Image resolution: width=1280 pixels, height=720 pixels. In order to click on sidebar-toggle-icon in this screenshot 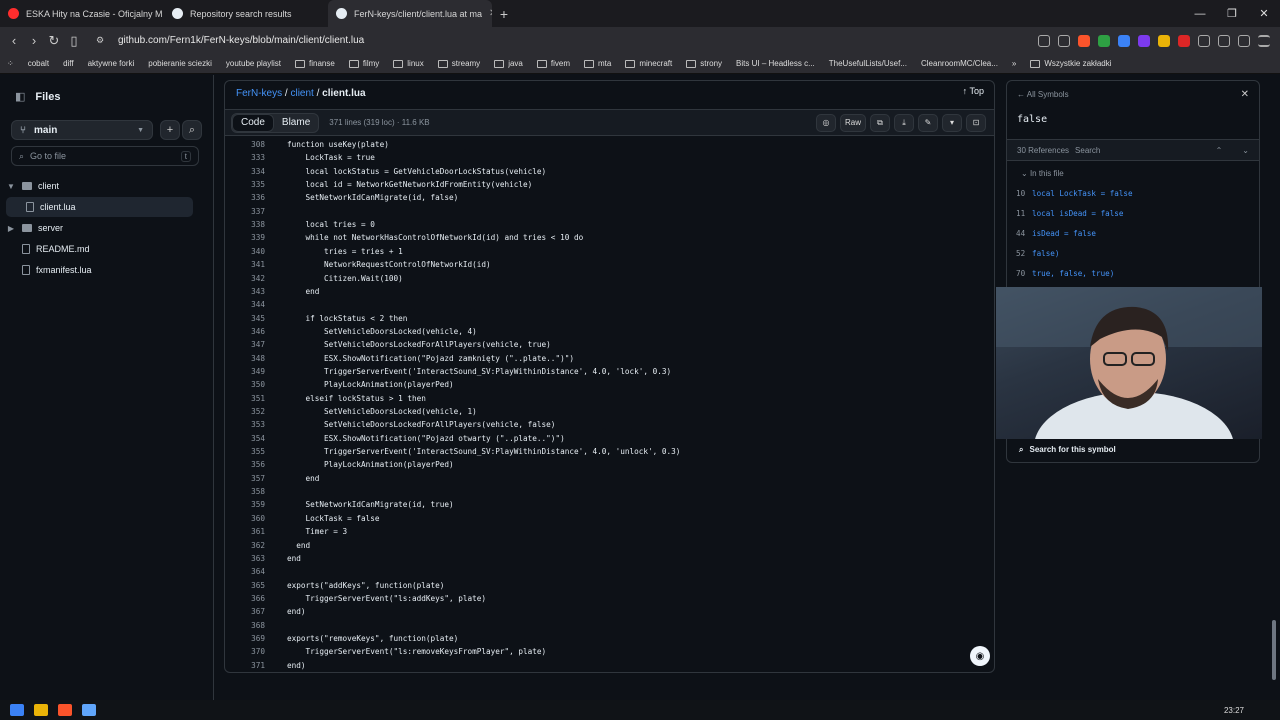, I will do `click(1224, 40)`.